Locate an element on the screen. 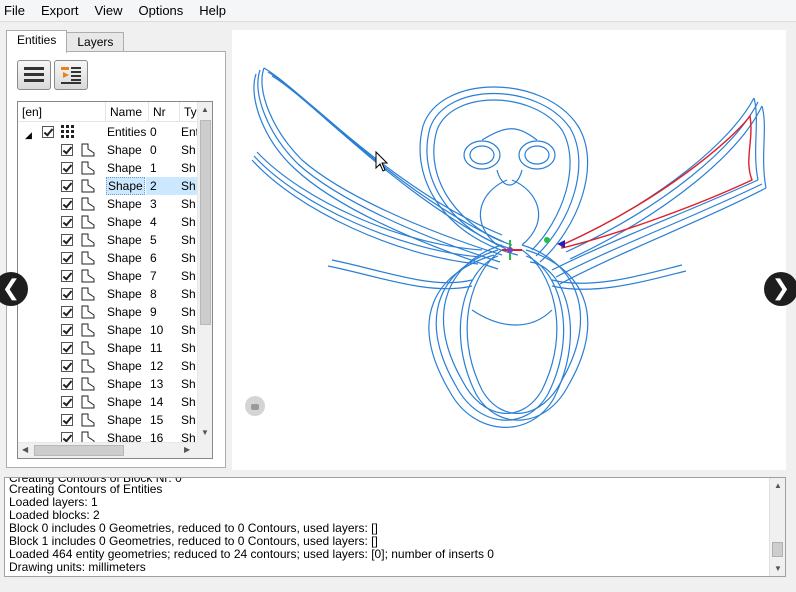 The image size is (796, 592). zoom-indicator-icon is located at coordinates (255, 406).